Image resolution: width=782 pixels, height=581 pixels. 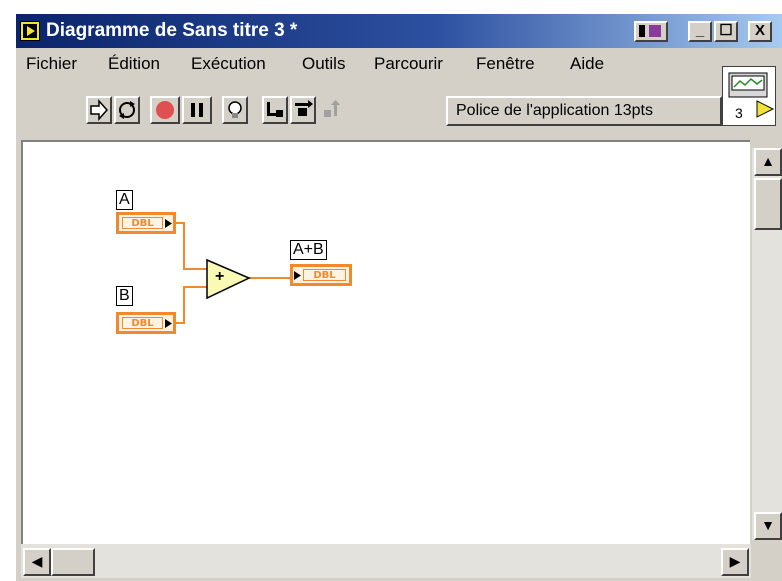 I want to click on indicator-terminal: DBL, so click(x=321, y=275).